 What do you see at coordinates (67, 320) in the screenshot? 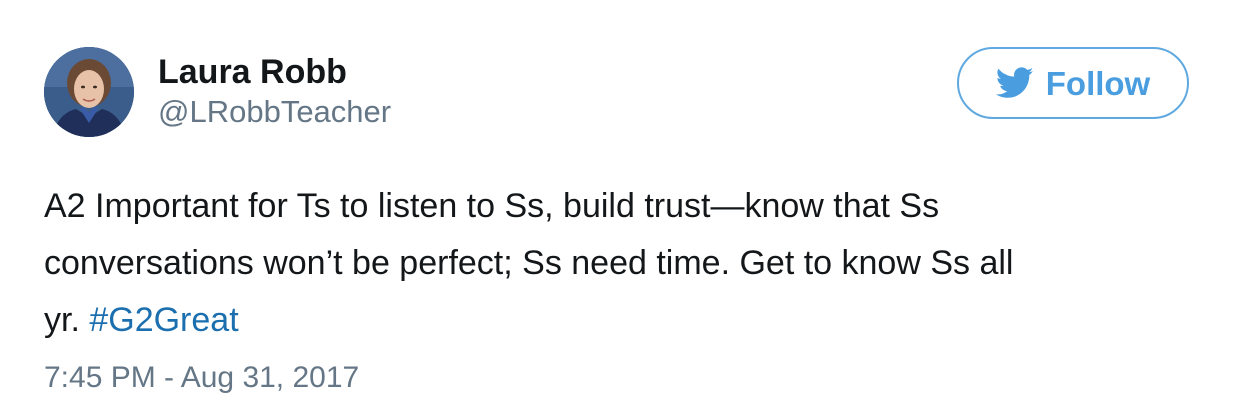
I see `tweet-text-line-3: yr.` at bounding box center [67, 320].